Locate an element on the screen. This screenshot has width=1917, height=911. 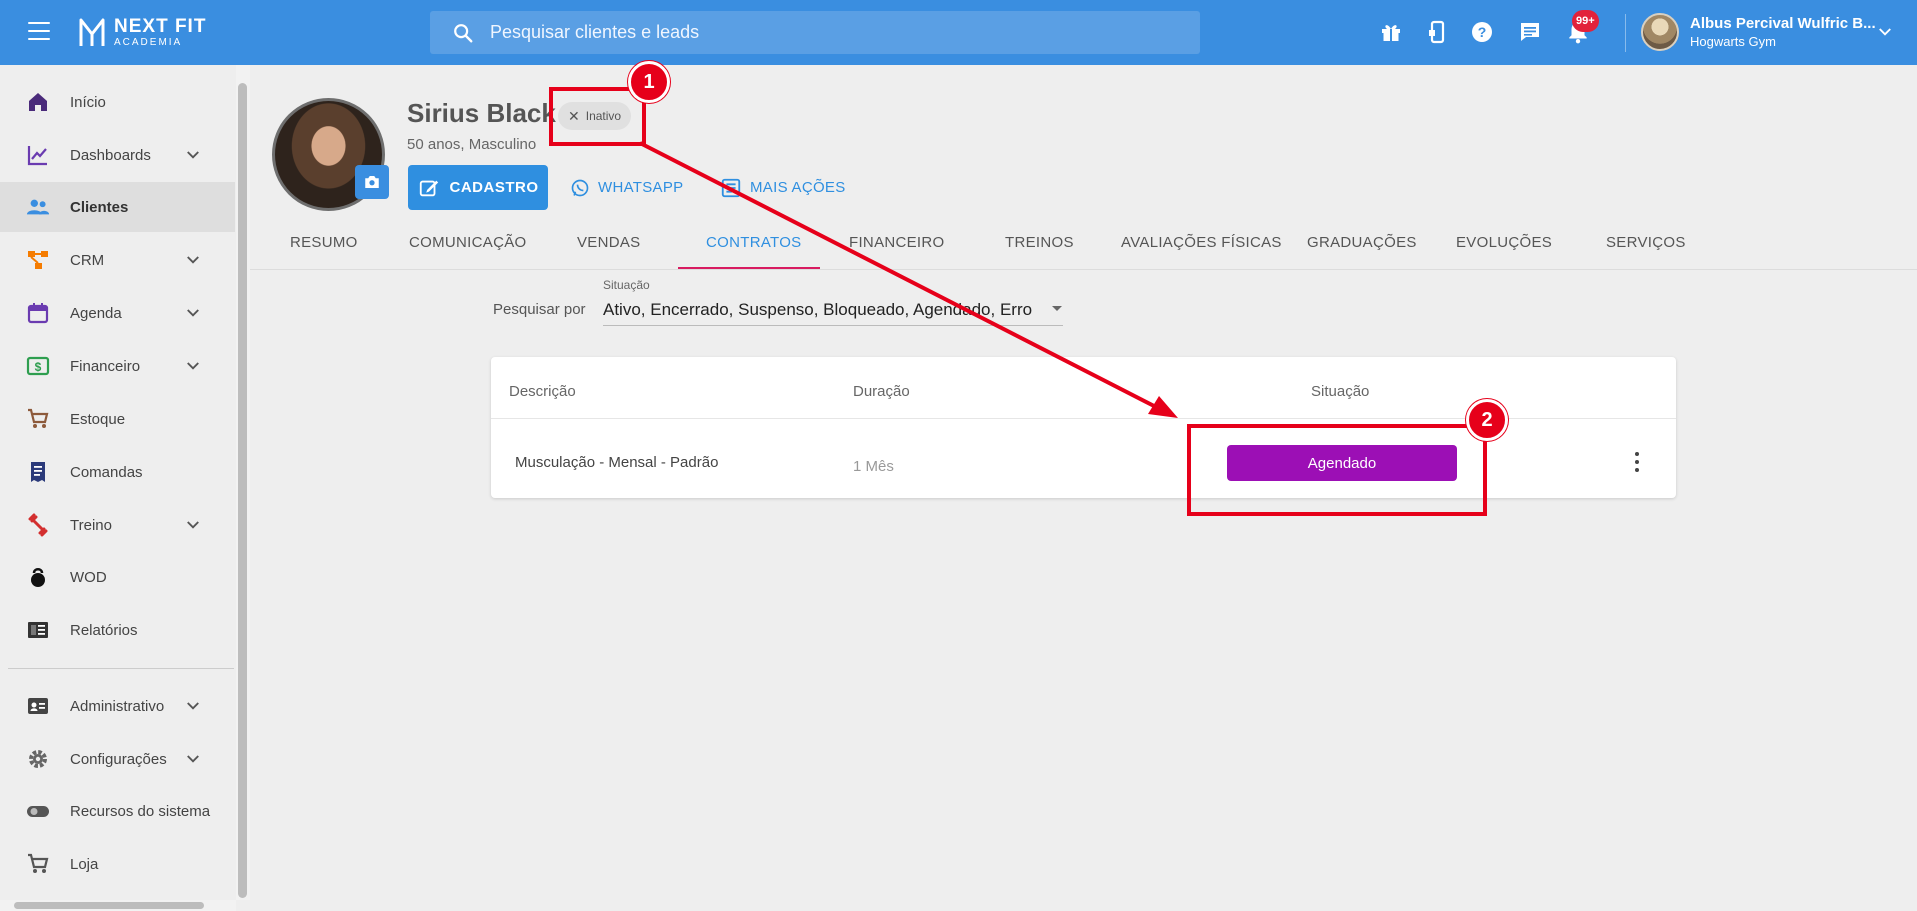
sidebar-item-administrativo: Administrativo is located at coordinates (117, 706).